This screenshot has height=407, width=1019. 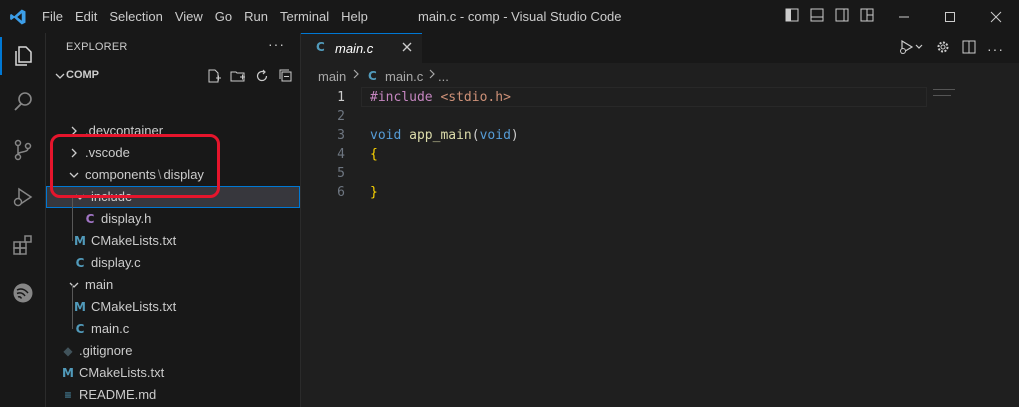 What do you see at coordinates (792, 16) in the screenshot?
I see `toggle-primary-sidebar-icon` at bounding box center [792, 16].